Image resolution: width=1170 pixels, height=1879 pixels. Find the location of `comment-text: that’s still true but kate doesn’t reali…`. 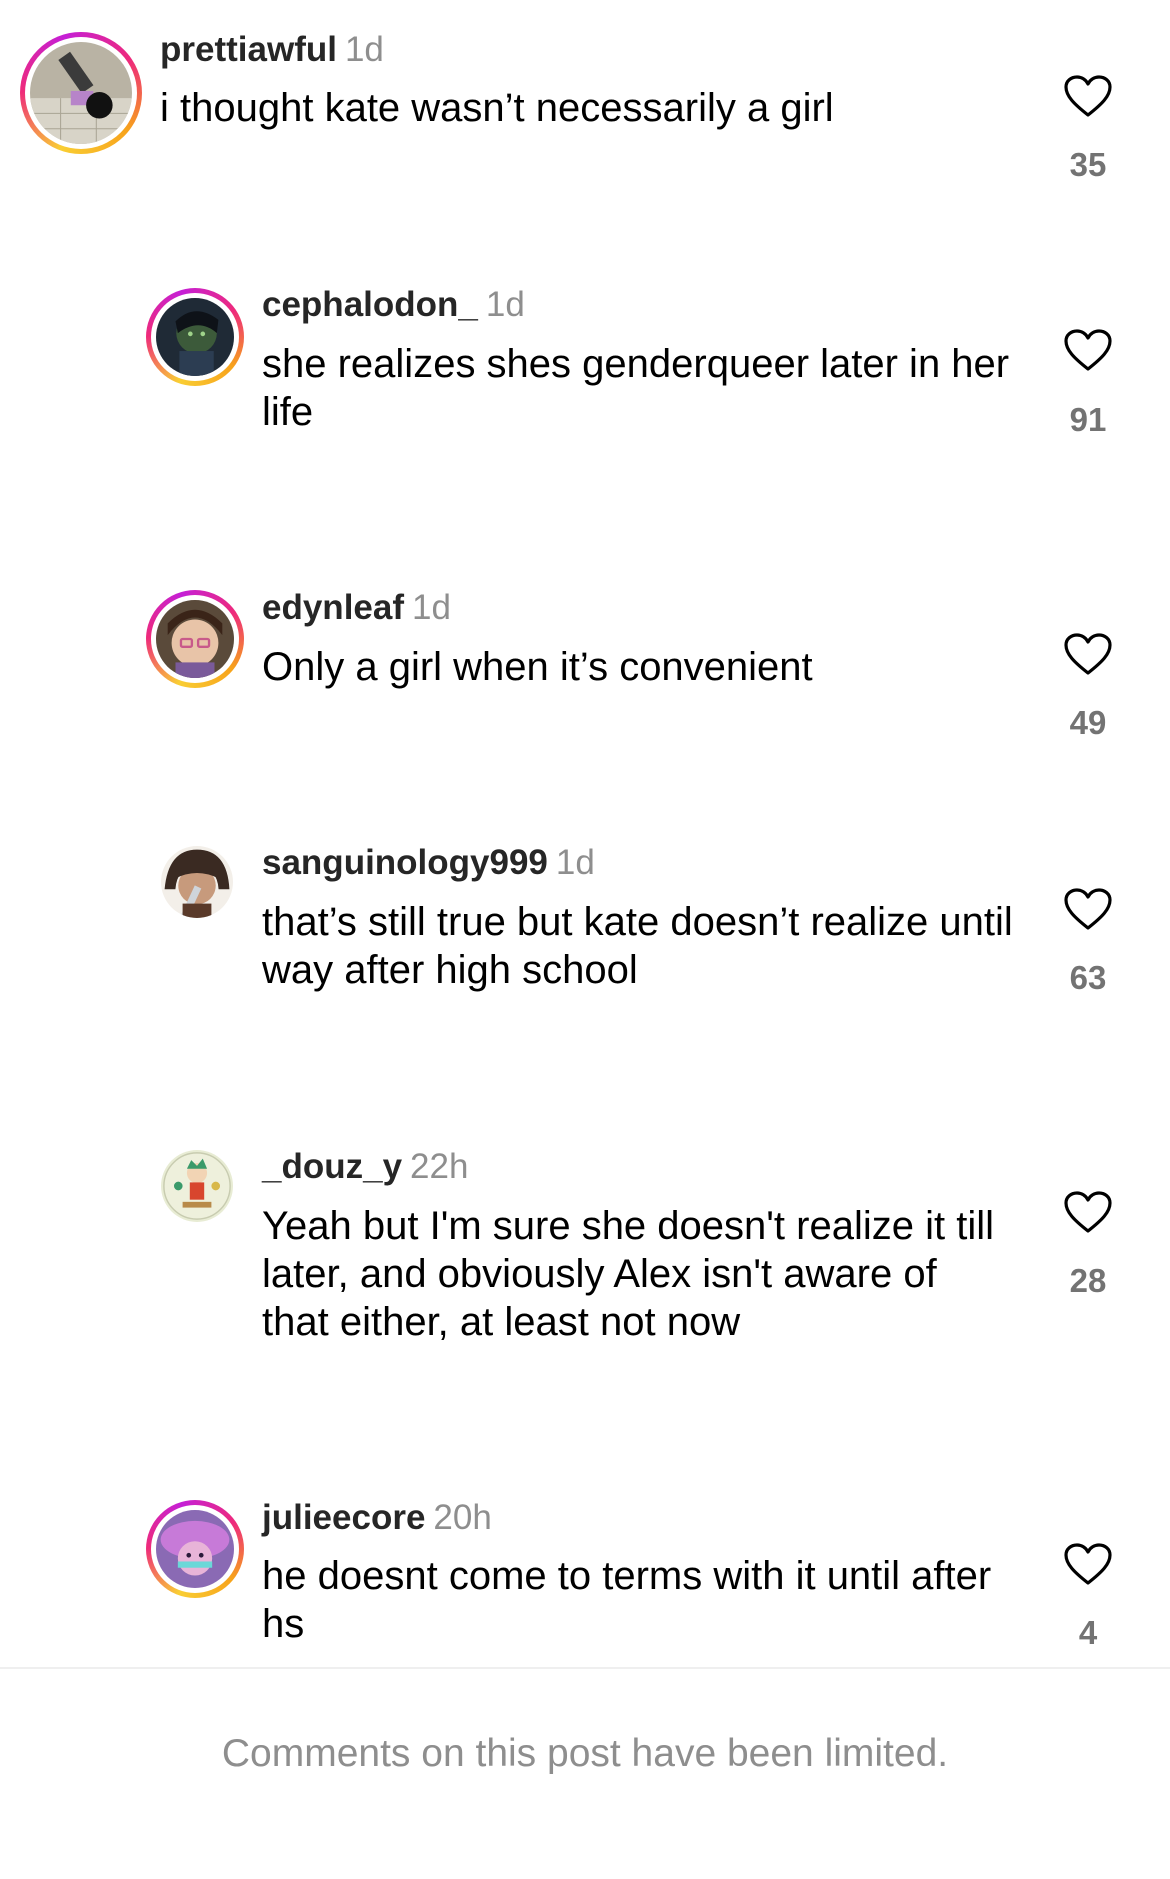

comment-text: that’s still true but kate doesn’t reali… is located at coordinates (637, 946).